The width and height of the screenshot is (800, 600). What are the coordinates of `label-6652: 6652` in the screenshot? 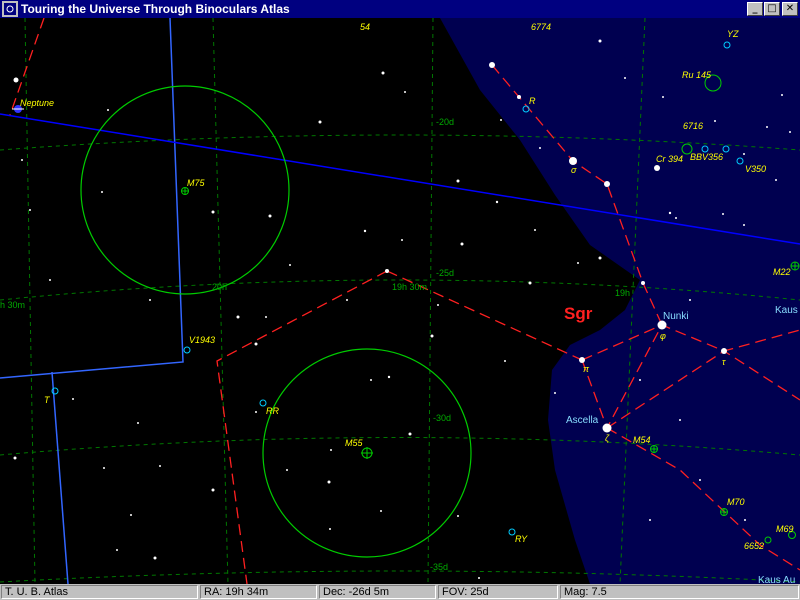 It's located at (754, 546).